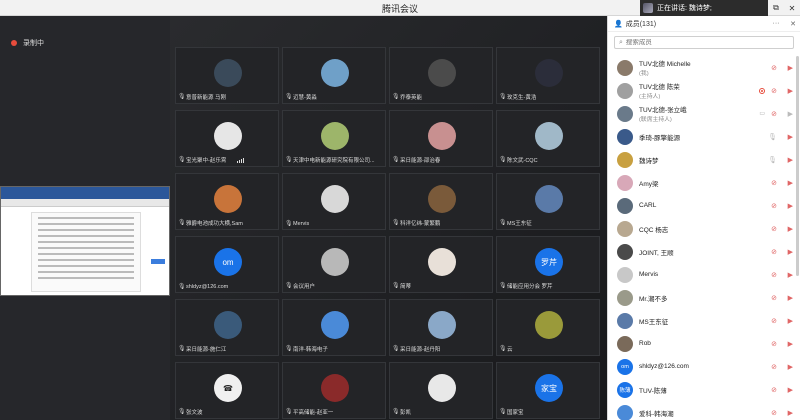 This screenshot has width=800, height=420. What do you see at coordinates (704, 274) in the screenshot?
I see `member-row: Mervis ⊘ ▶` at bounding box center [704, 274].